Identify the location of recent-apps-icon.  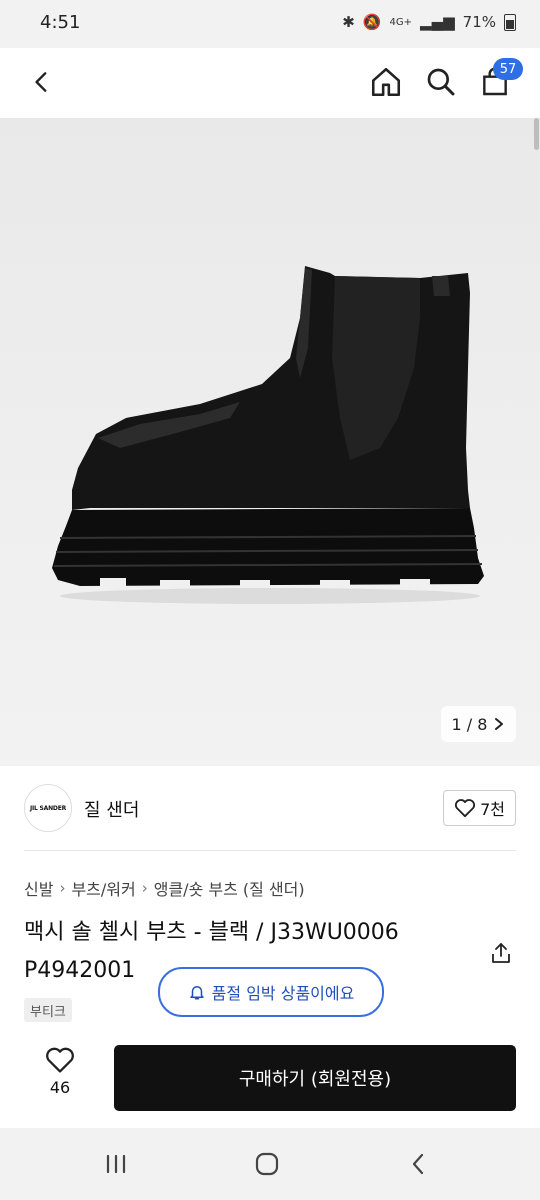
(116, 1164).